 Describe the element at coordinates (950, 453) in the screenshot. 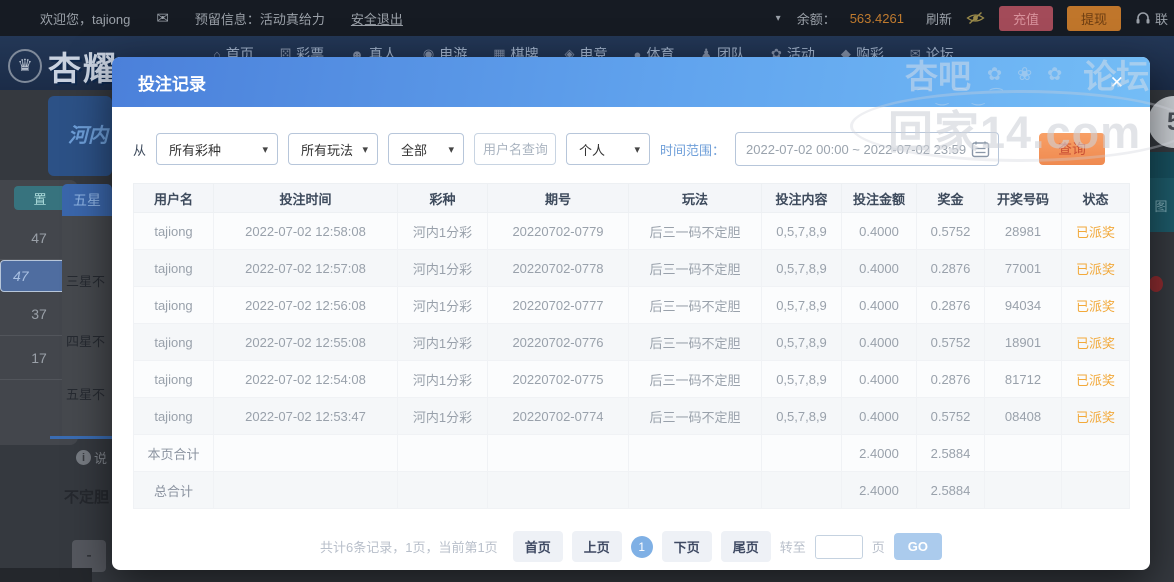

I see `summary-cell-prize: 2.5884` at that location.